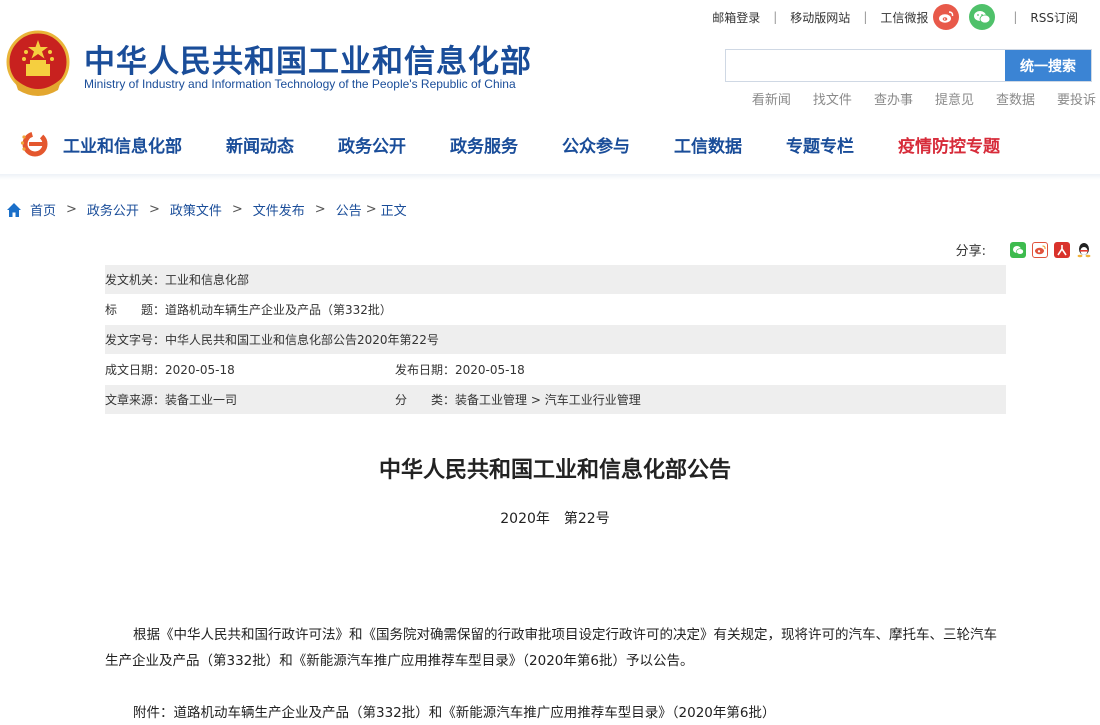 The image size is (1100, 725). Describe the element at coordinates (349, 209) in the screenshot. I see `breadcrumb-announcement: 公告` at that location.